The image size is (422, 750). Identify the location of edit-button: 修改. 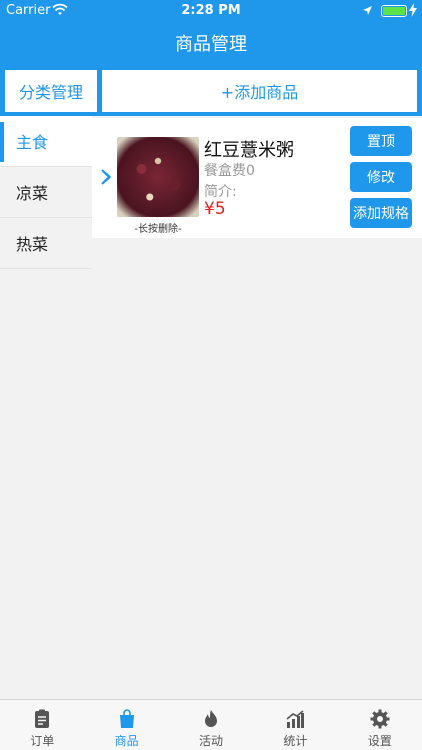
(381, 177).